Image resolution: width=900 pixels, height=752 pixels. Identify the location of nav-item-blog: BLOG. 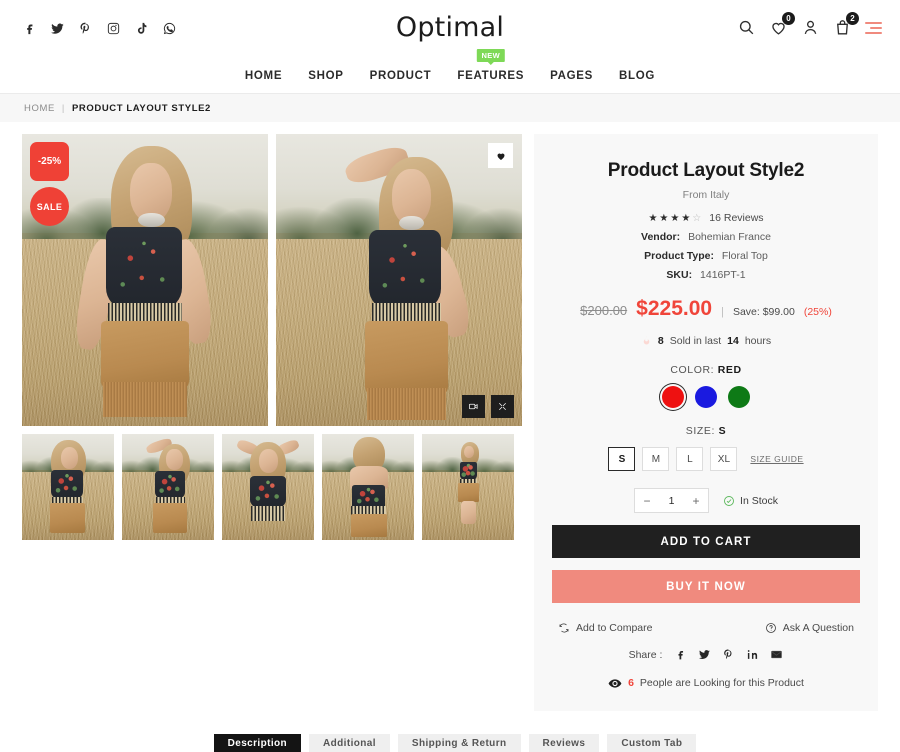
(637, 76).